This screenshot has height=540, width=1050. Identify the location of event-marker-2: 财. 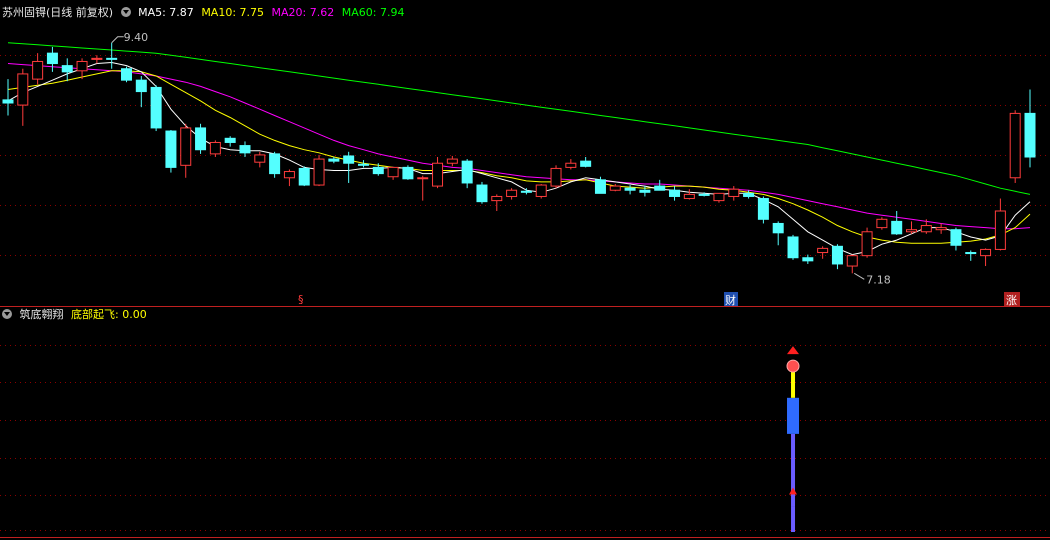
(730, 300).